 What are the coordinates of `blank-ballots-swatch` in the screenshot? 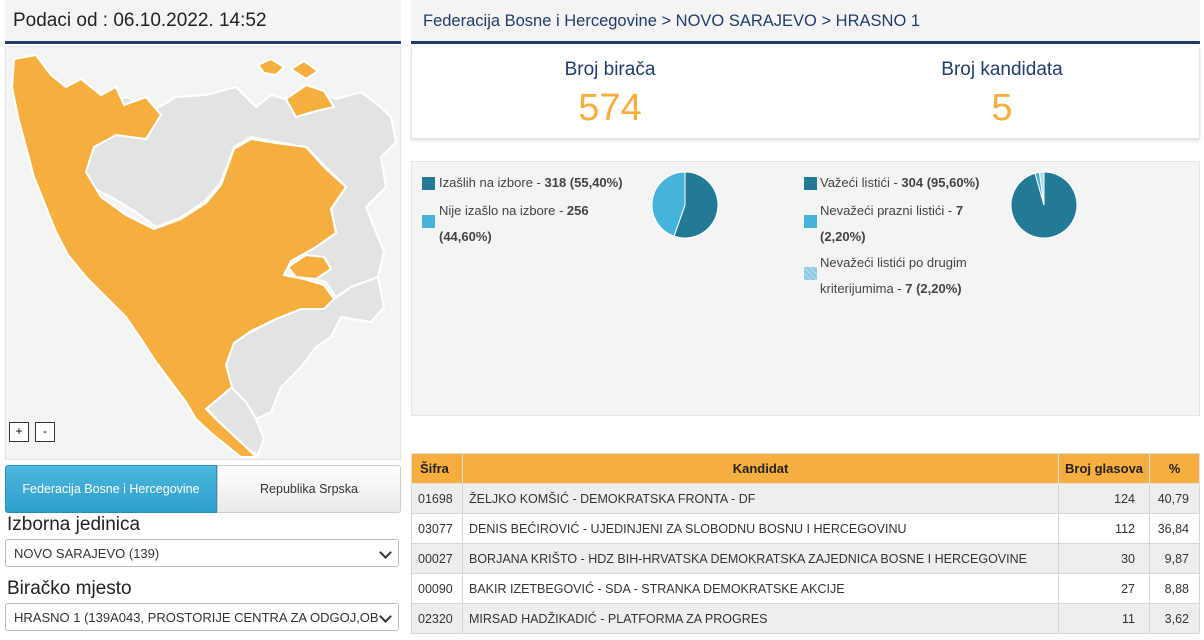 It's located at (810, 221).